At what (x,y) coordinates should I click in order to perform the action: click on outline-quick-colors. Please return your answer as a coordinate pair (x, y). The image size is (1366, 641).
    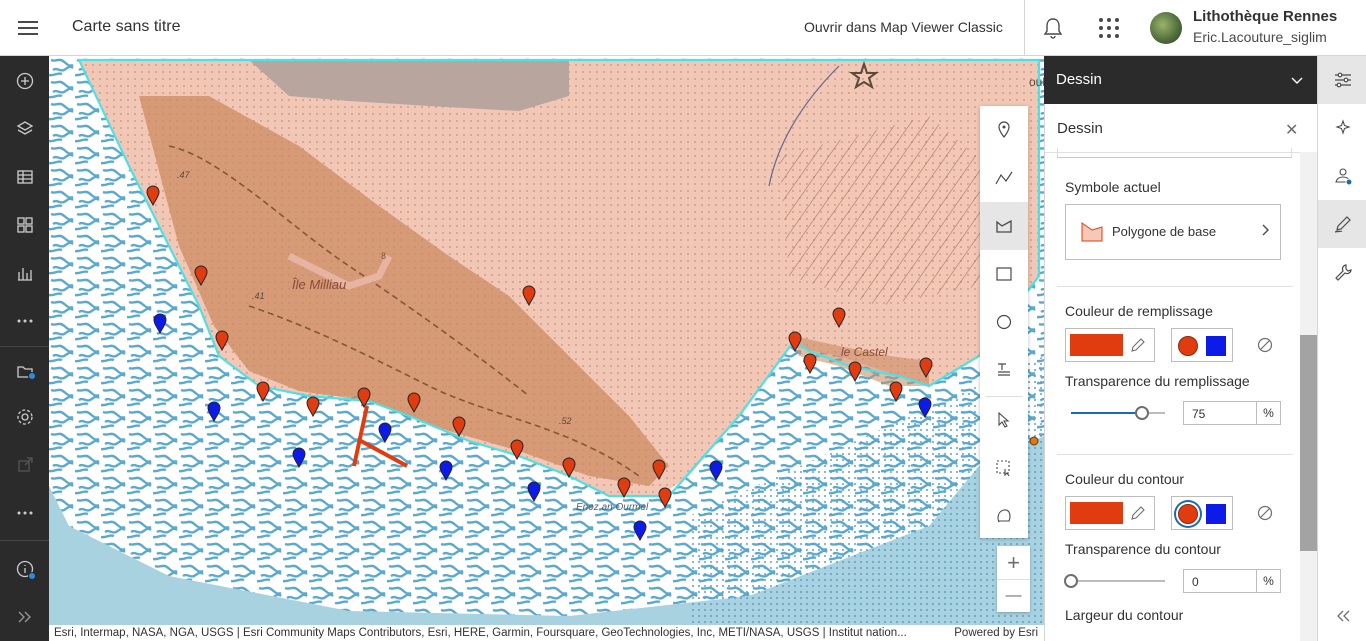
    Looking at the image, I should click on (1202, 513).